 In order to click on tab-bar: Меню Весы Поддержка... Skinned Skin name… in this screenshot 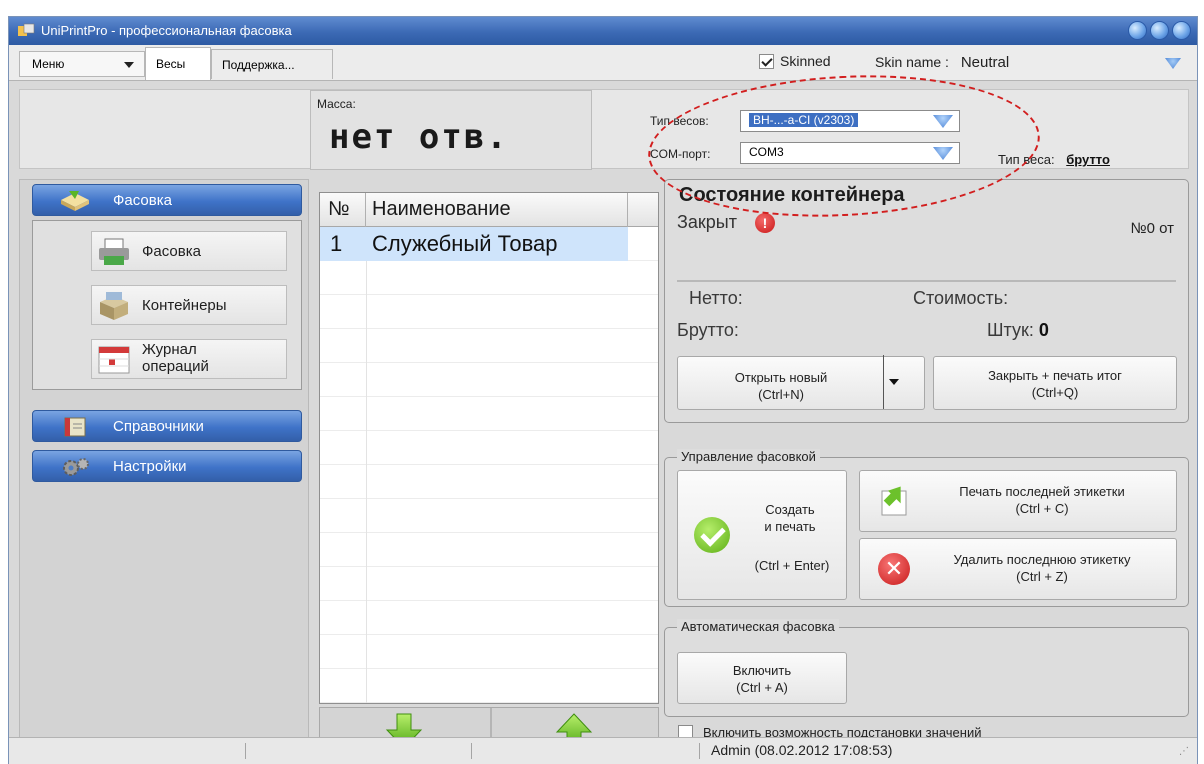, I will do `click(603, 63)`.